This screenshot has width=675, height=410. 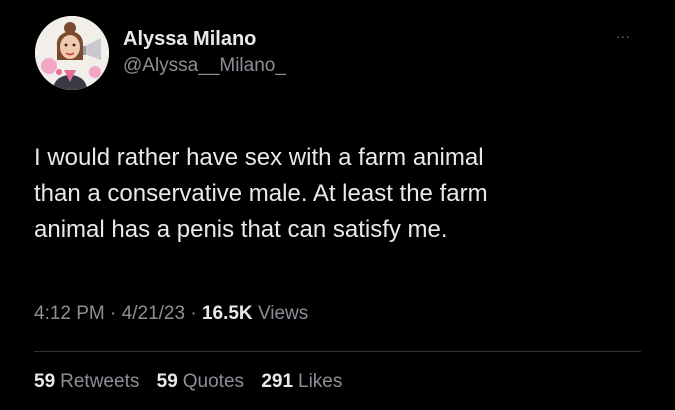 I want to click on retweets-count: 59, so click(x=45, y=381).